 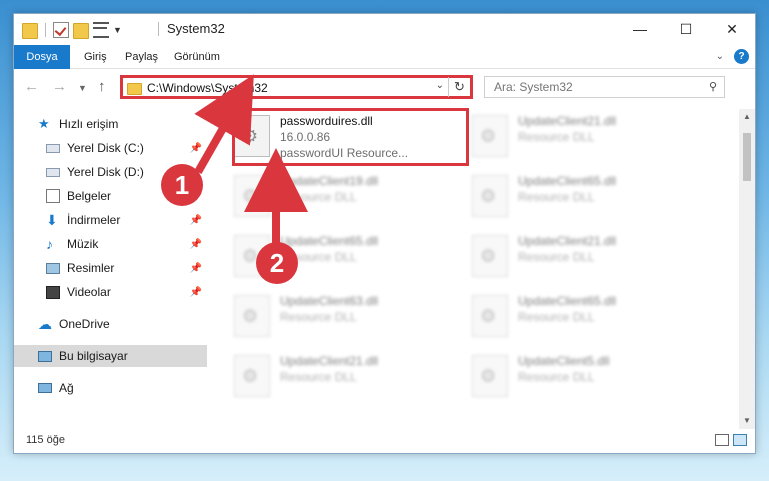 I want to click on network-icon, so click(x=45, y=388).